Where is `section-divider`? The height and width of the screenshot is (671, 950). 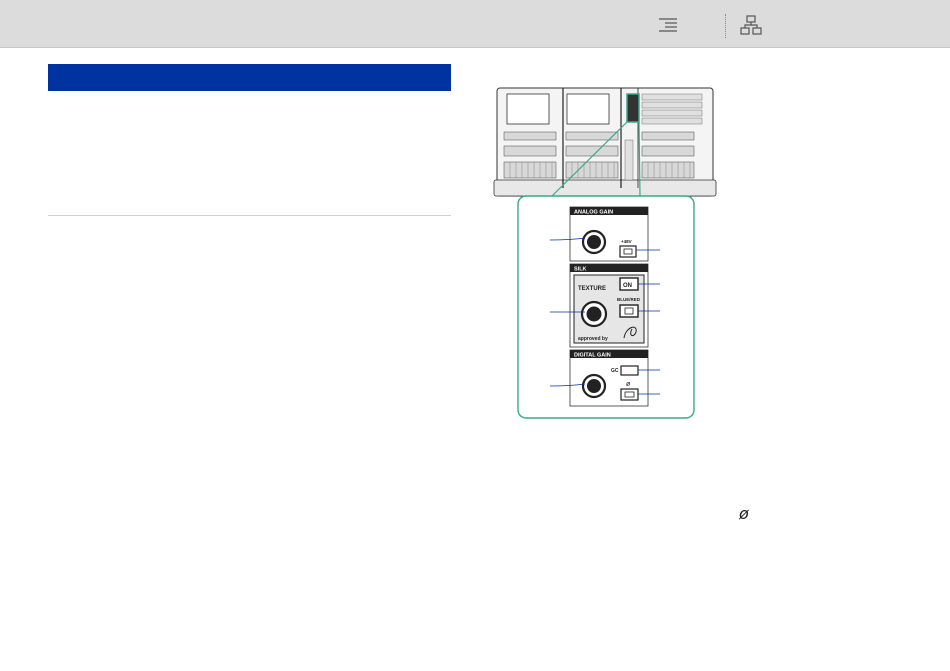 section-divider is located at coordinates (249, 215).